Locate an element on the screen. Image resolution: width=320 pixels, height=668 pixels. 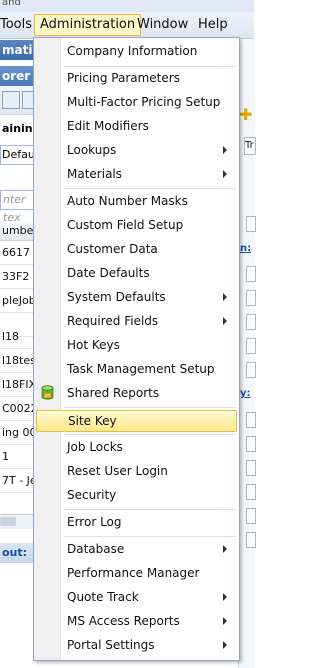
menu-item-label: Lookups is located at coordinates (92, 150).